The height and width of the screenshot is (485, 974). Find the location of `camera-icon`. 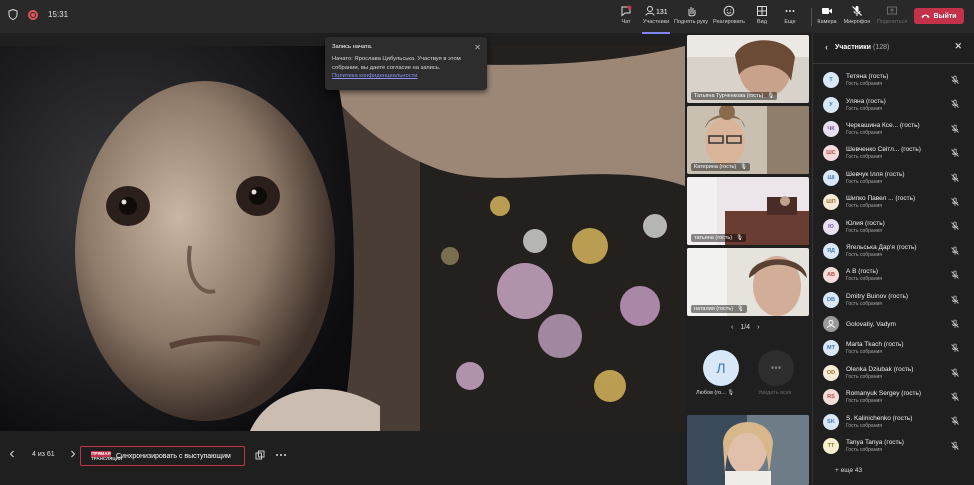

camera-icon is located at coordinates (827, 11).